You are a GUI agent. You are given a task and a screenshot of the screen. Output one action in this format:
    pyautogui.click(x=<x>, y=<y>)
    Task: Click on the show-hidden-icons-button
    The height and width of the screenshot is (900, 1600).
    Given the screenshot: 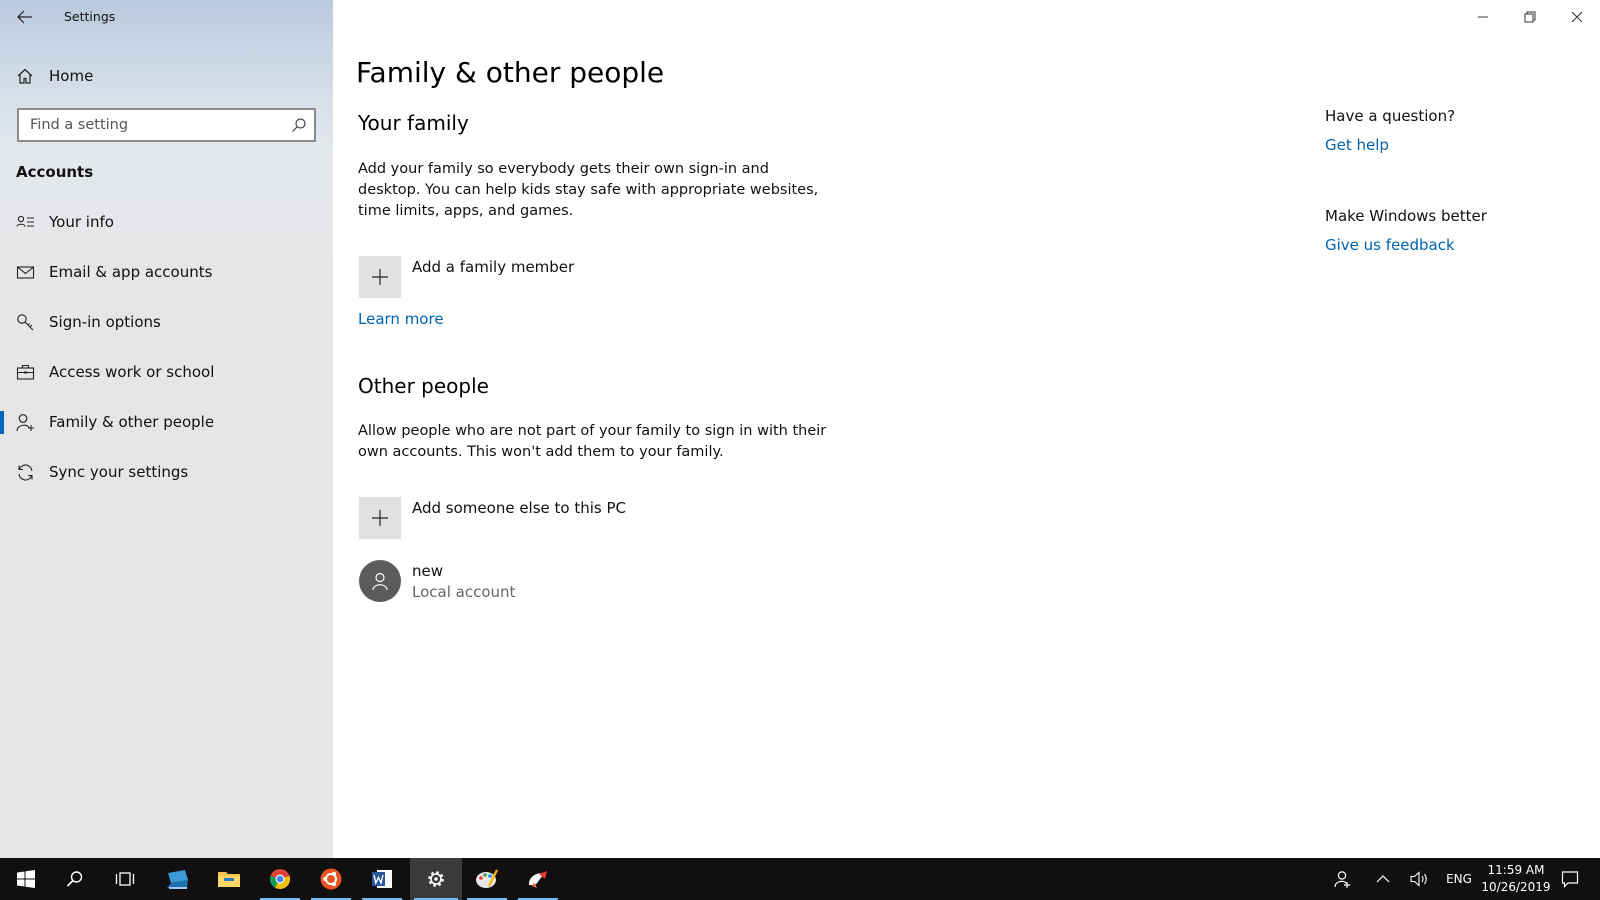 What is the action you would take?
    pyautogui.click(x=1383, y=879)
    